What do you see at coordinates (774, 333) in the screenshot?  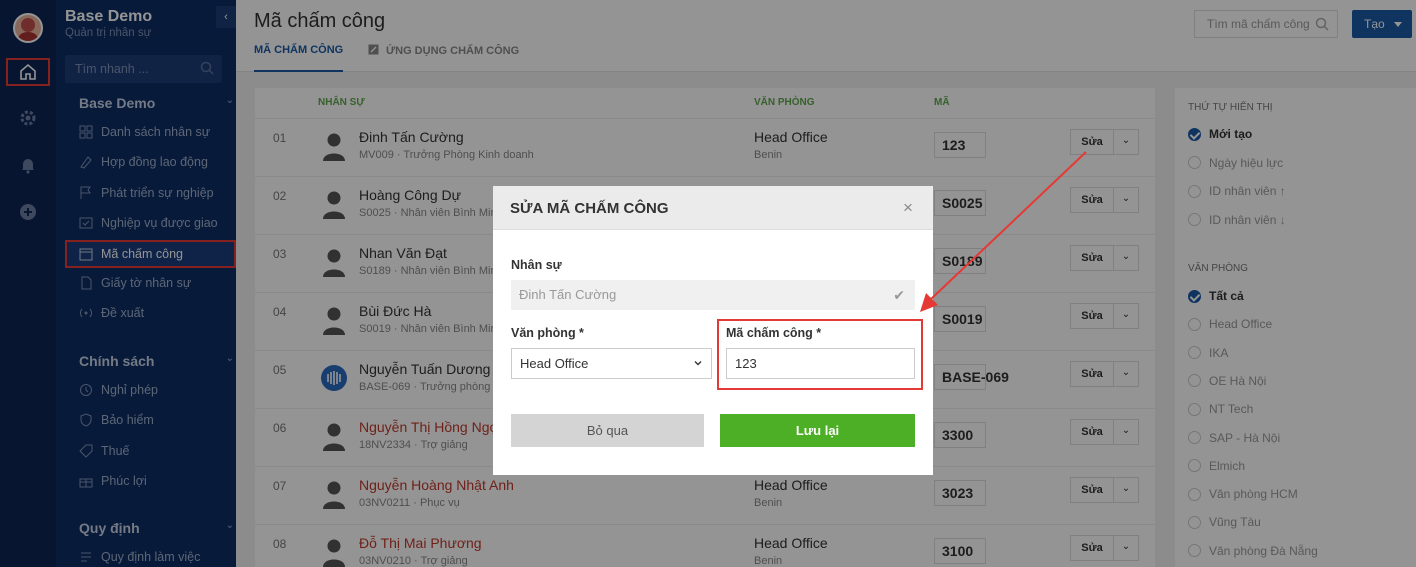 I see `code-label: Mã chấm công *` at bounding box center [774, 333].